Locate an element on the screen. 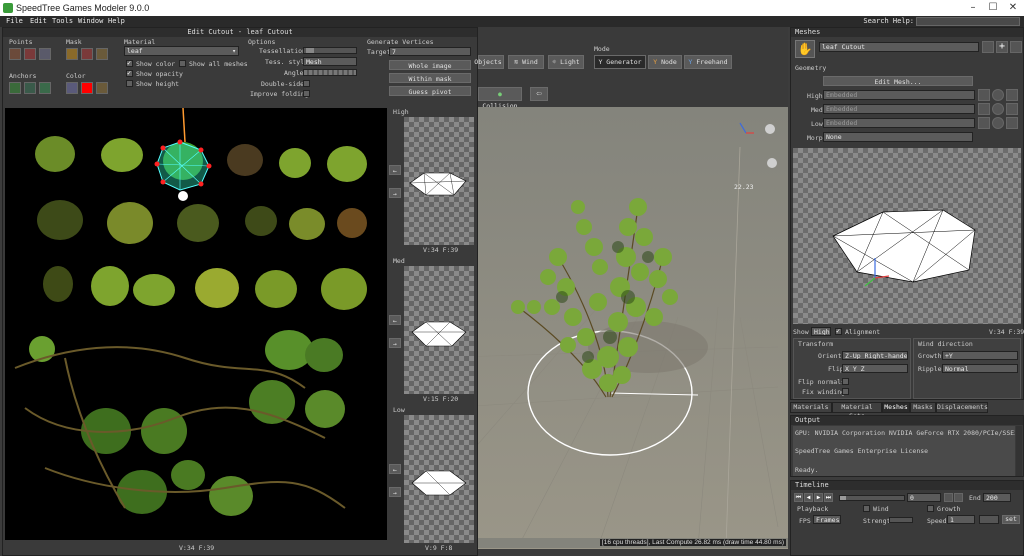 This screenshot has width=1024, height=556. show-all-meshes-checkbox is located at coordinates (182, 63).